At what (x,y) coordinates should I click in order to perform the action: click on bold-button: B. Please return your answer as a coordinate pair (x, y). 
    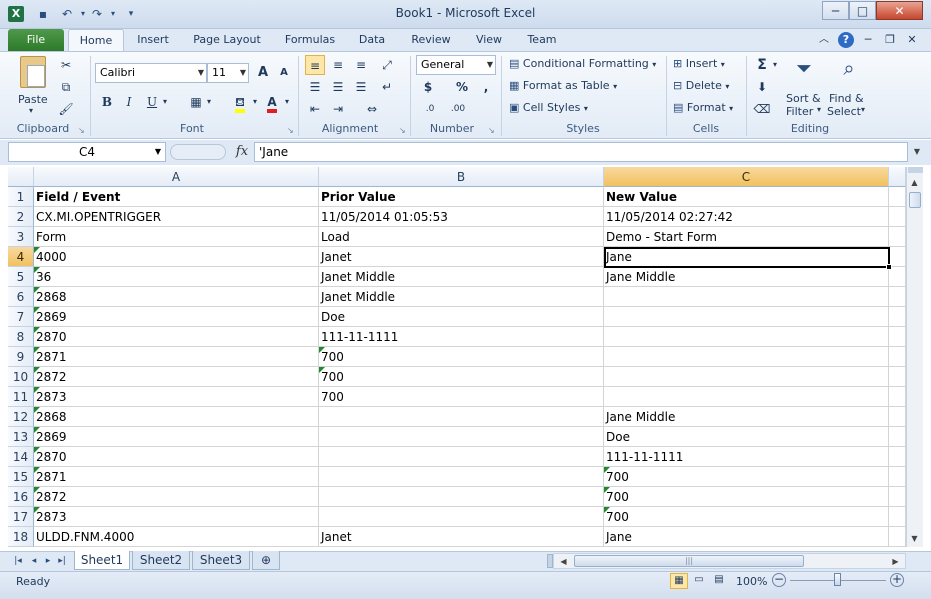
    Looking at the image, I should click on (107, 102).